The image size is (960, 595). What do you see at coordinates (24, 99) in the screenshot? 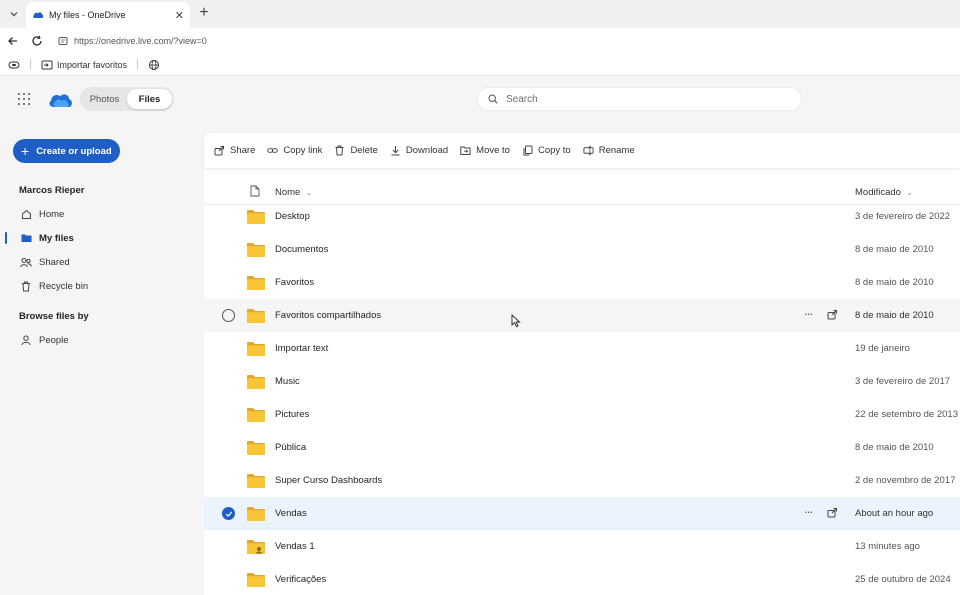
I see `app-launcher-icon` at bounding box center [24, 99].